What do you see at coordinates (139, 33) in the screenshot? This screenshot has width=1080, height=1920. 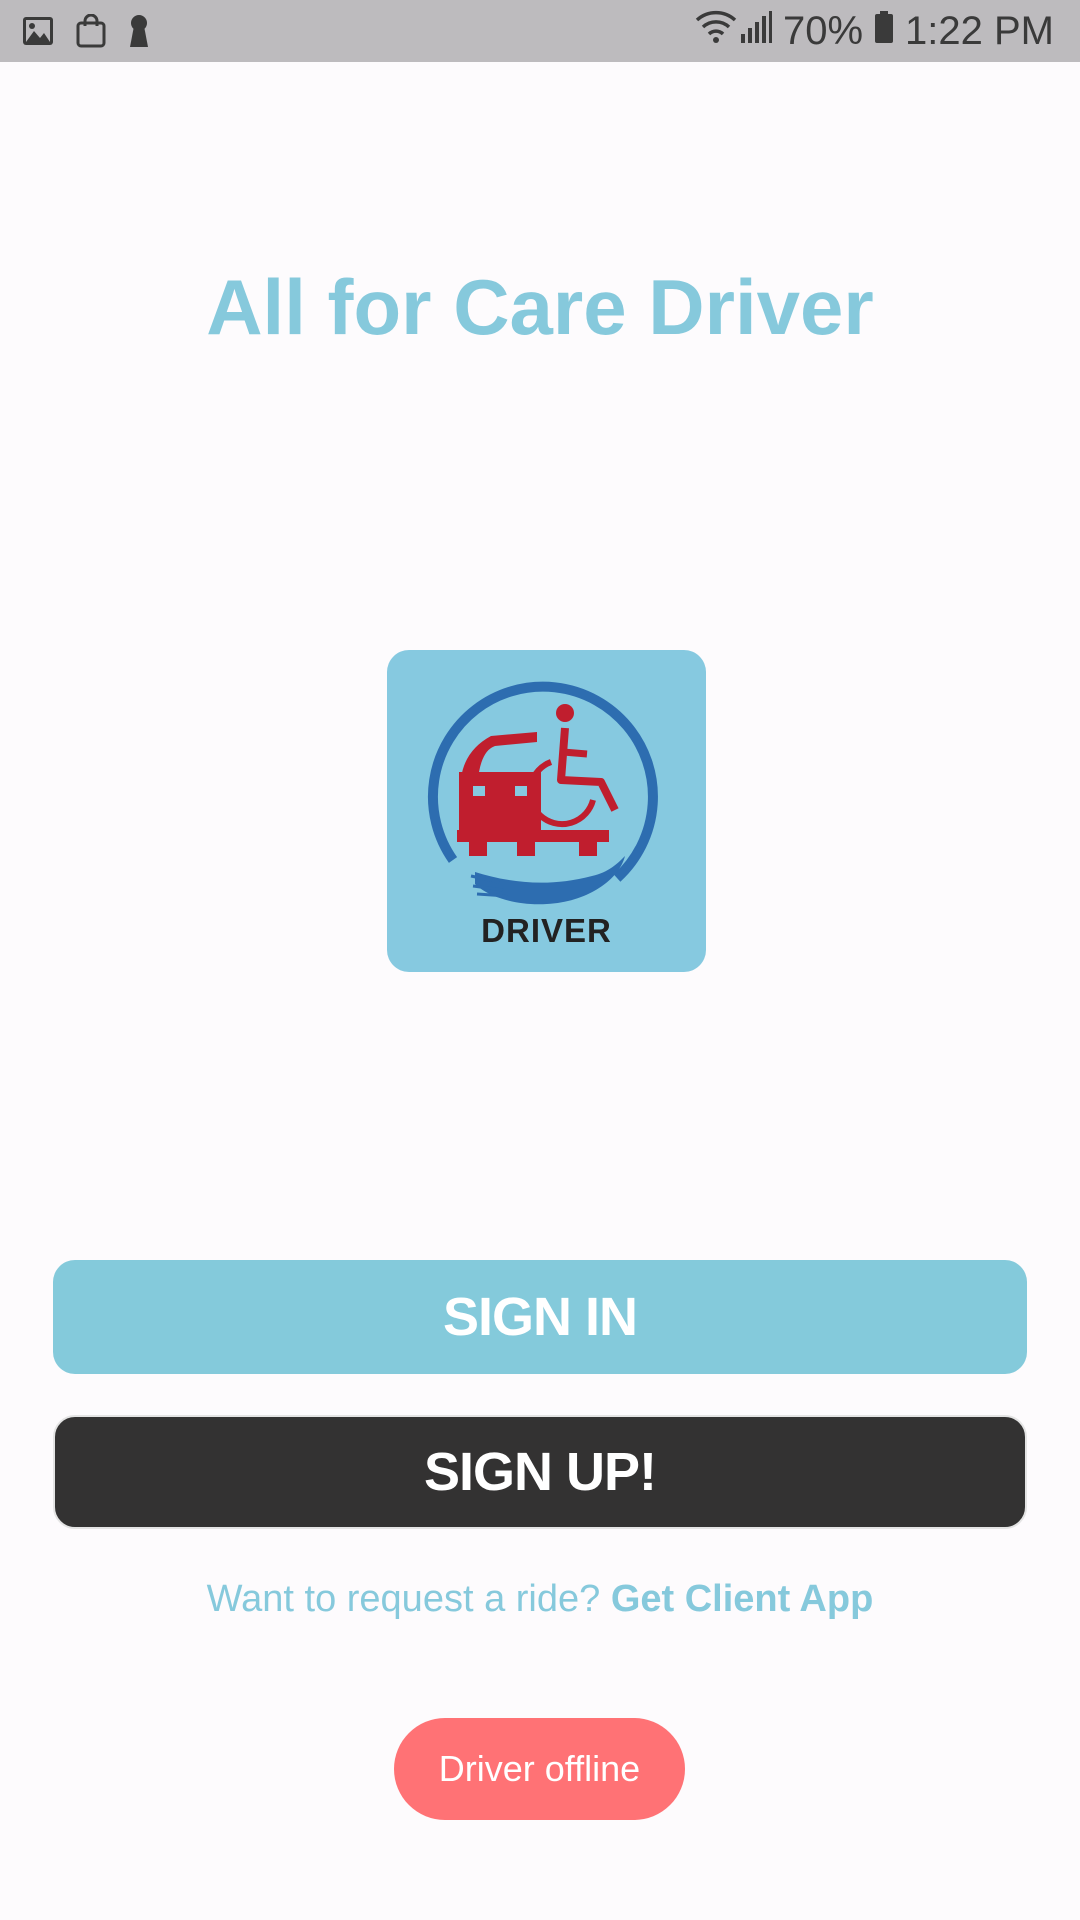 I see `keyhole-icon` at bounding box center [139, 33].